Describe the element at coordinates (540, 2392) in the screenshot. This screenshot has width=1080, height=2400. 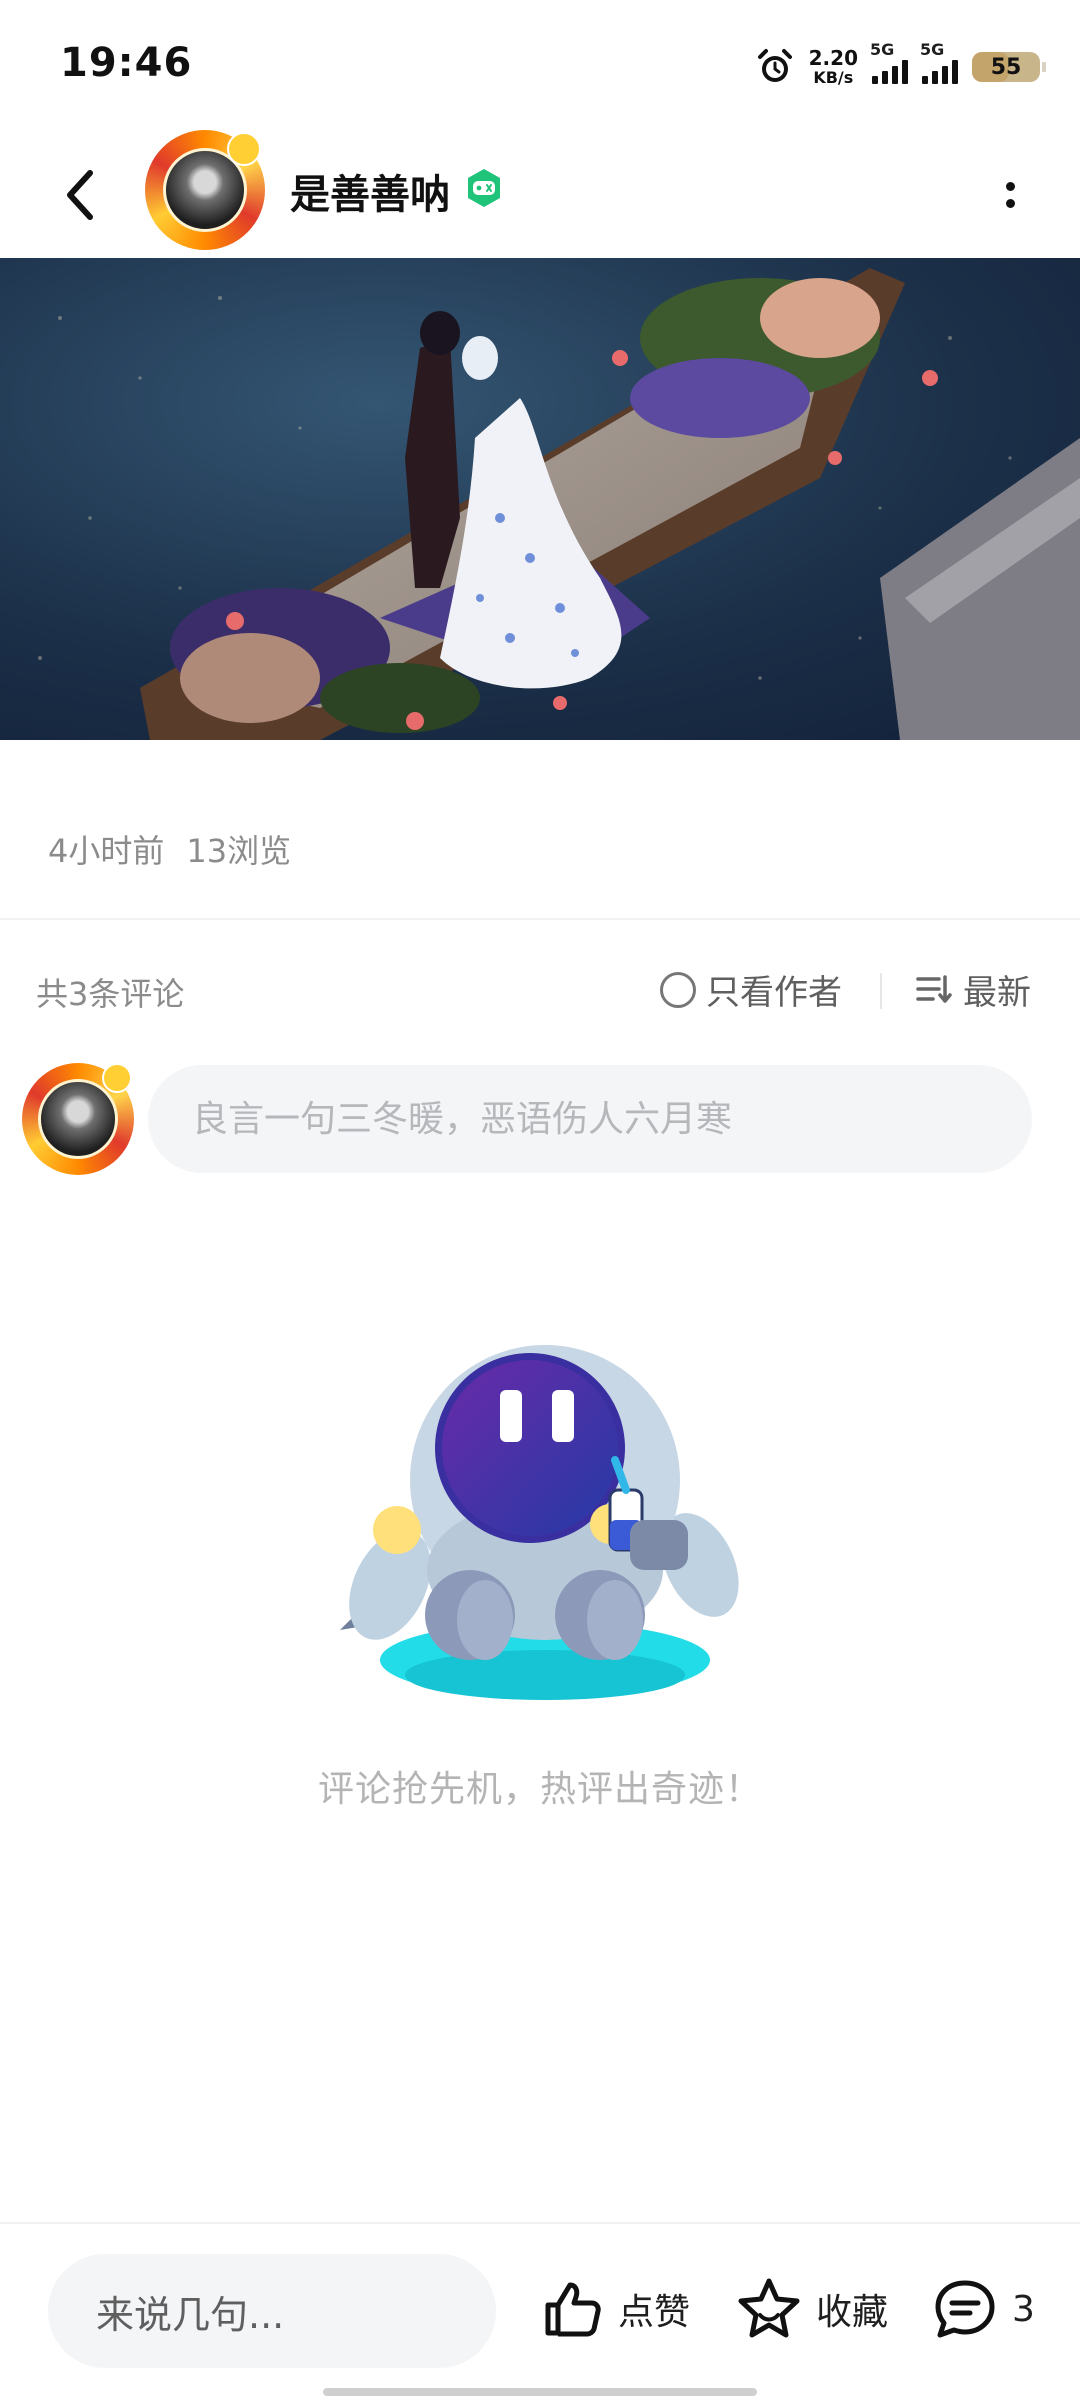
I see `home-indicator` at that location.